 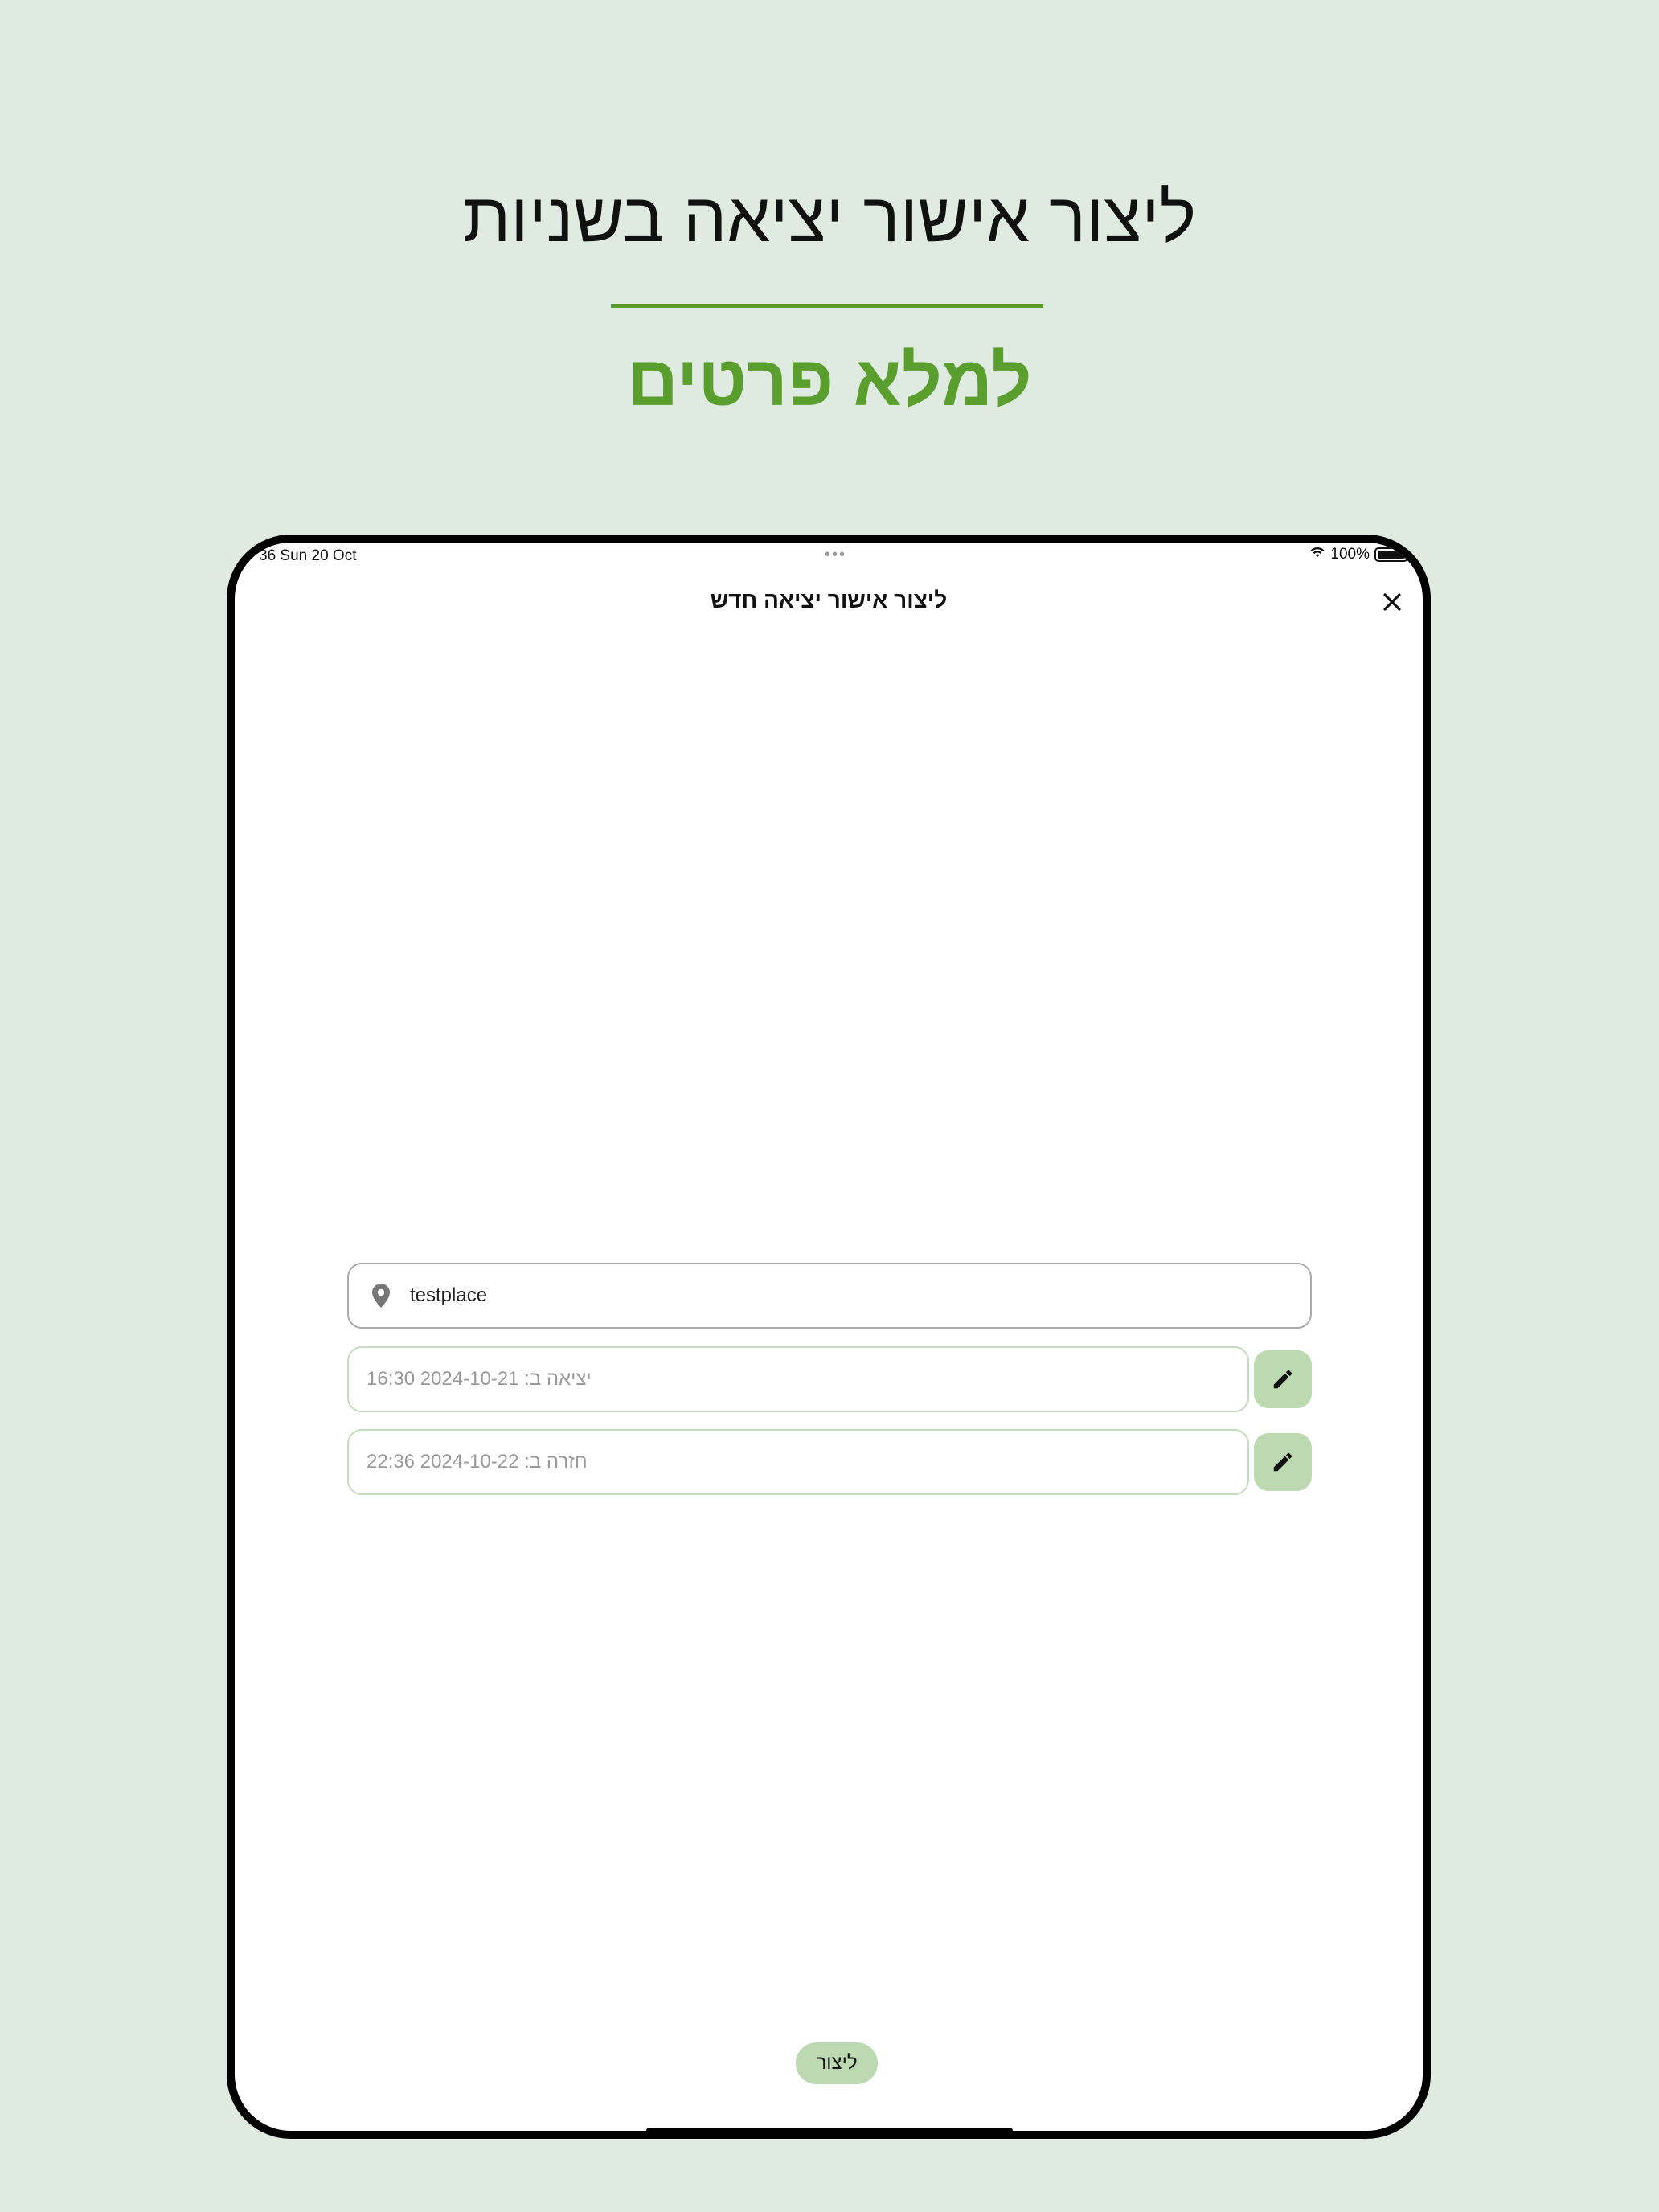 What do you see at coordinates (829, 217) in the screenshot?
I see `promo-headline: ליצור אישור יציאה בשניות` at bounding box center [829, 217].